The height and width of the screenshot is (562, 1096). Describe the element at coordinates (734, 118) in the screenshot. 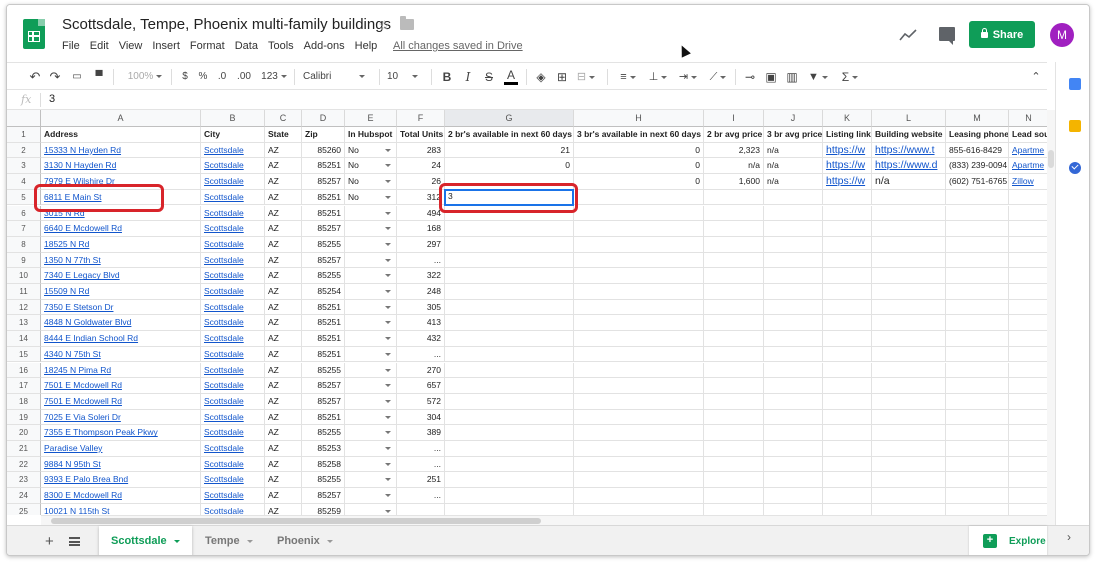

I see `column-header-i: I` at that location.